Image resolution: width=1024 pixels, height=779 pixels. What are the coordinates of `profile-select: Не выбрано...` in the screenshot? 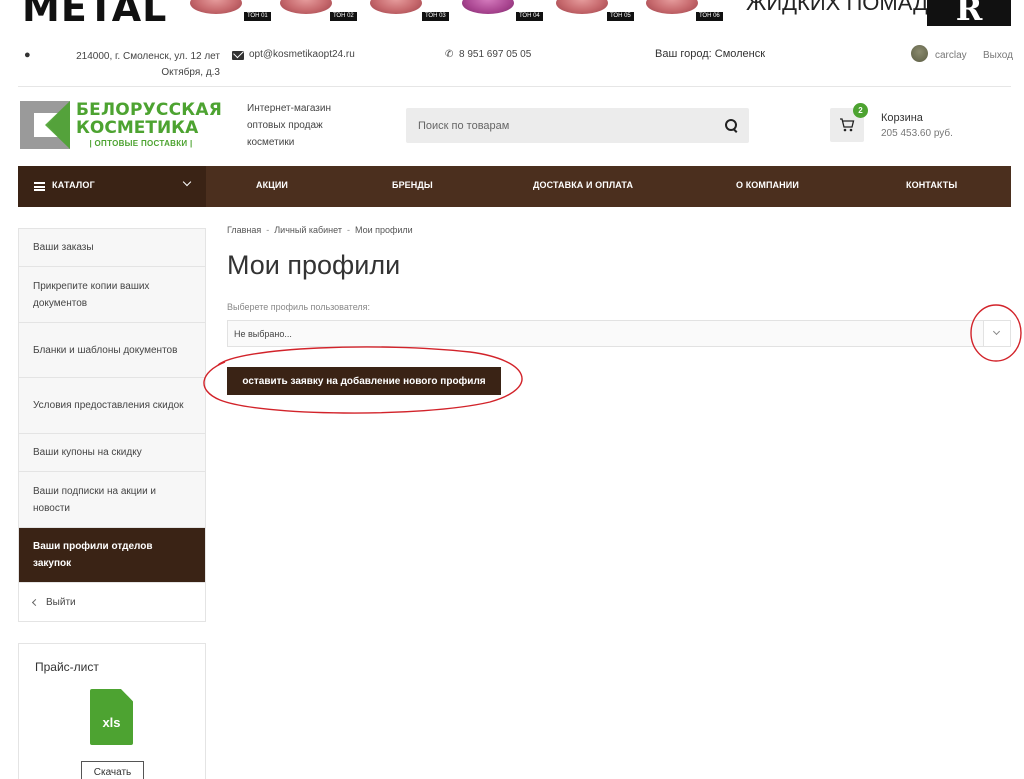 It's located at (619, 333).